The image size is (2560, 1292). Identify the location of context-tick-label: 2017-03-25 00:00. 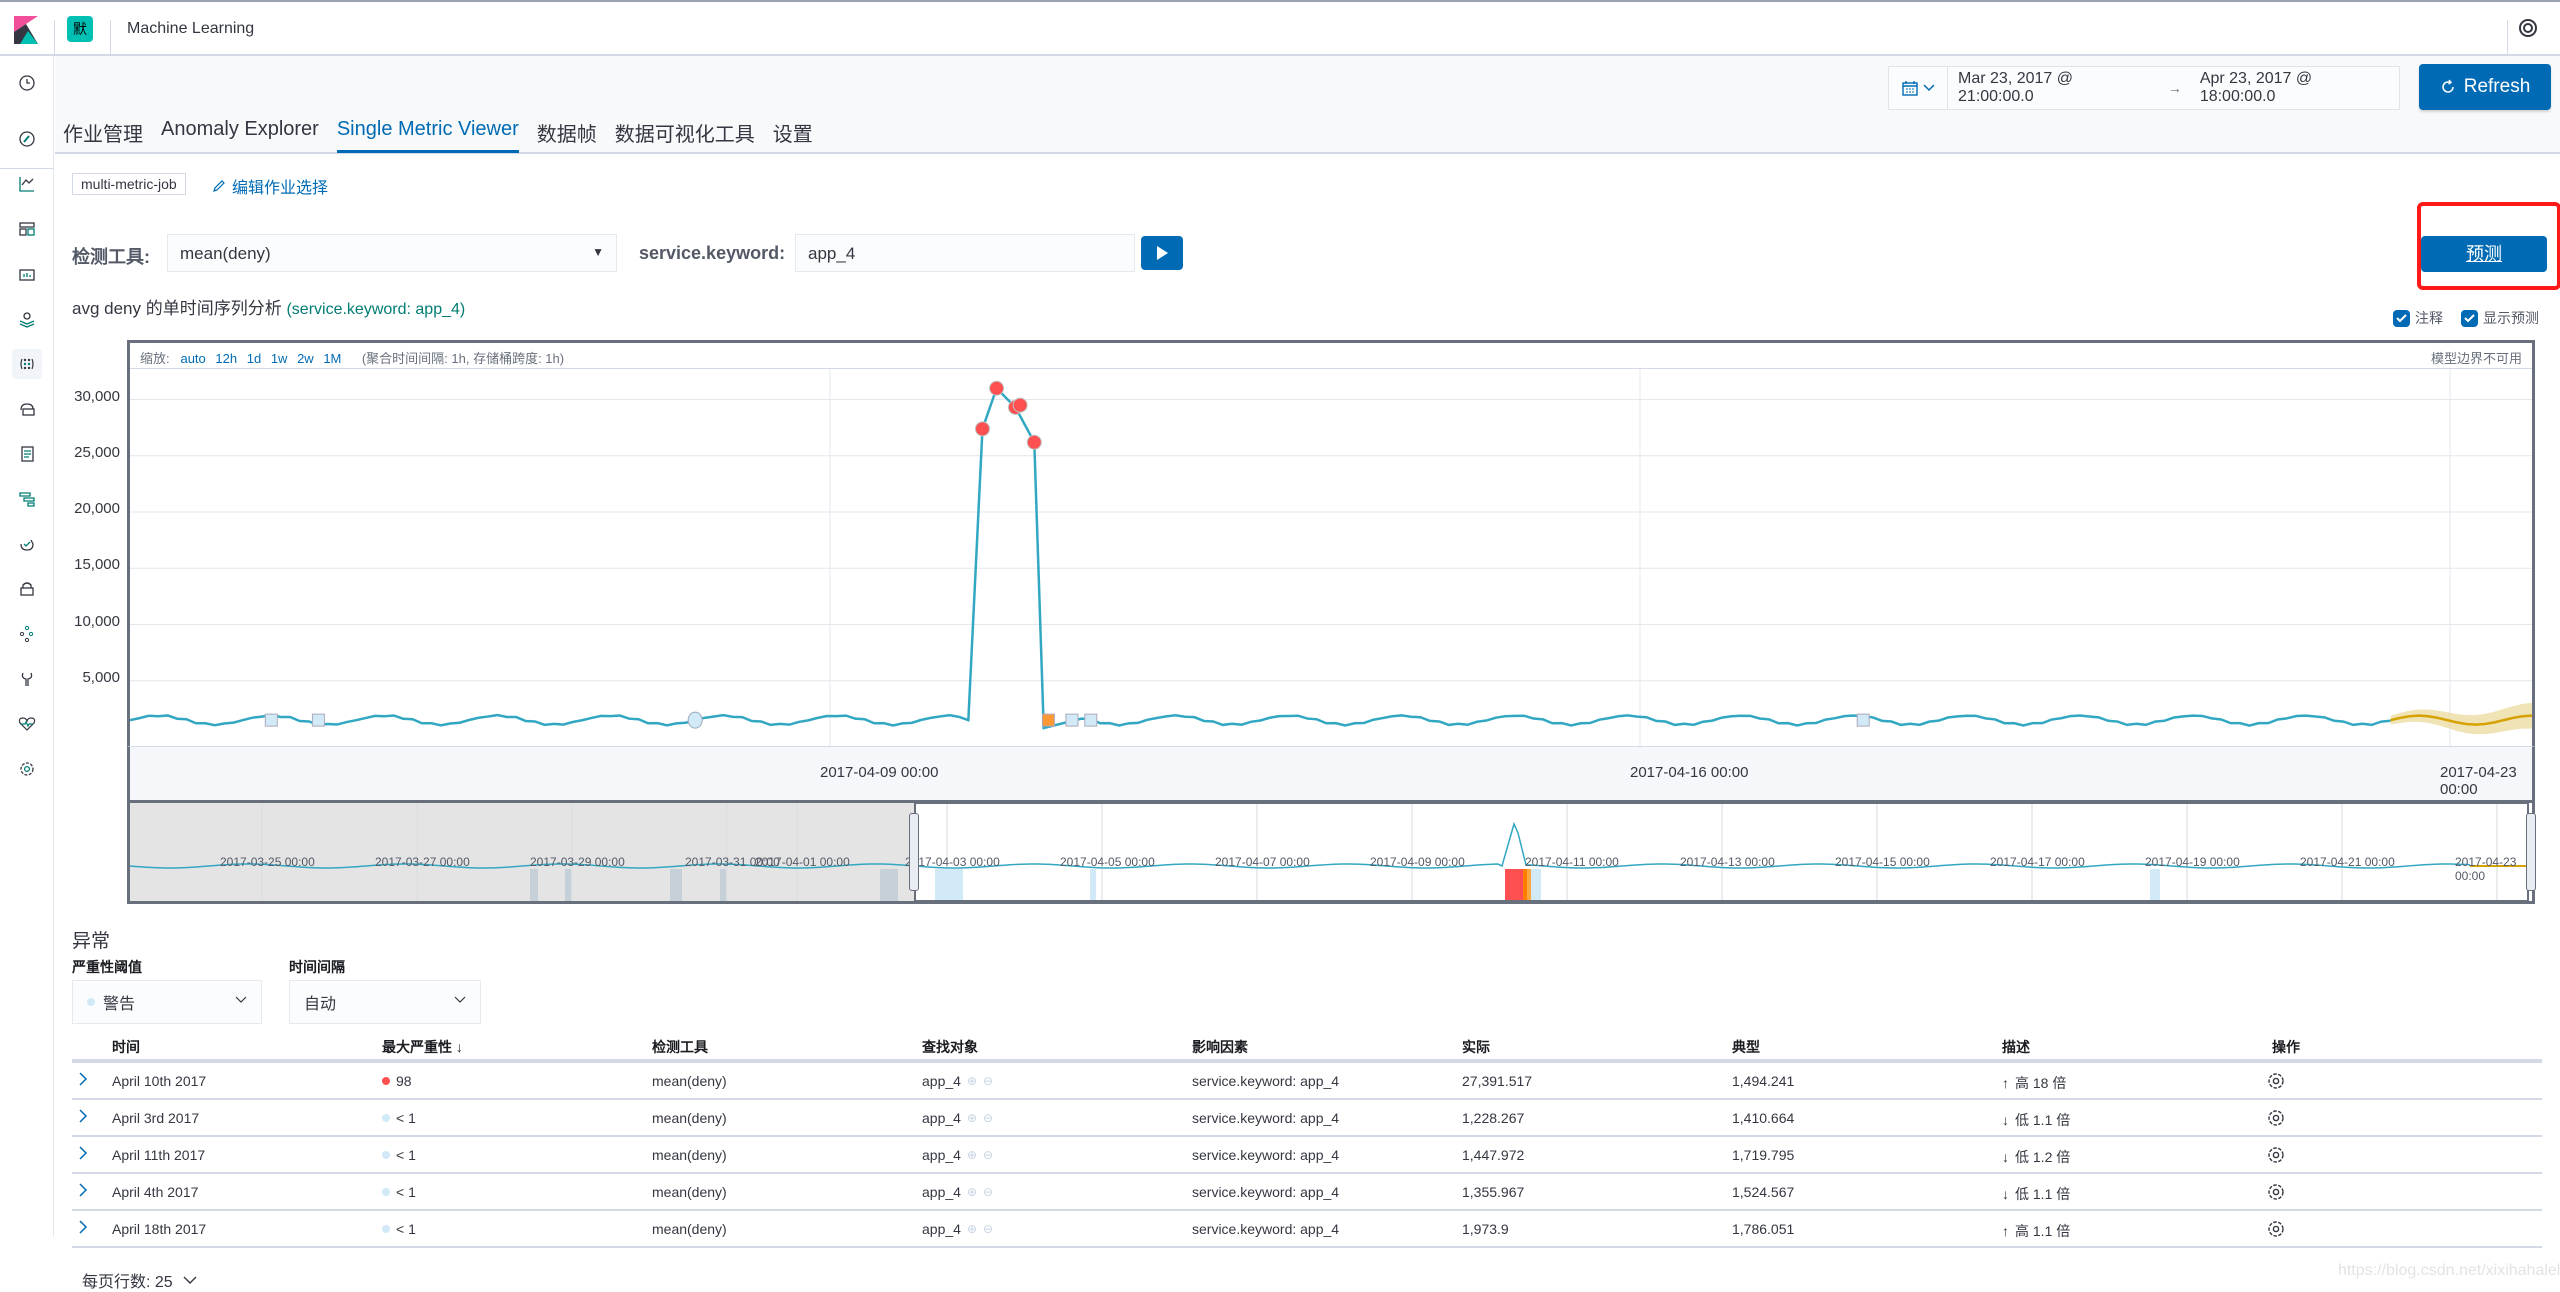
(267, 862).